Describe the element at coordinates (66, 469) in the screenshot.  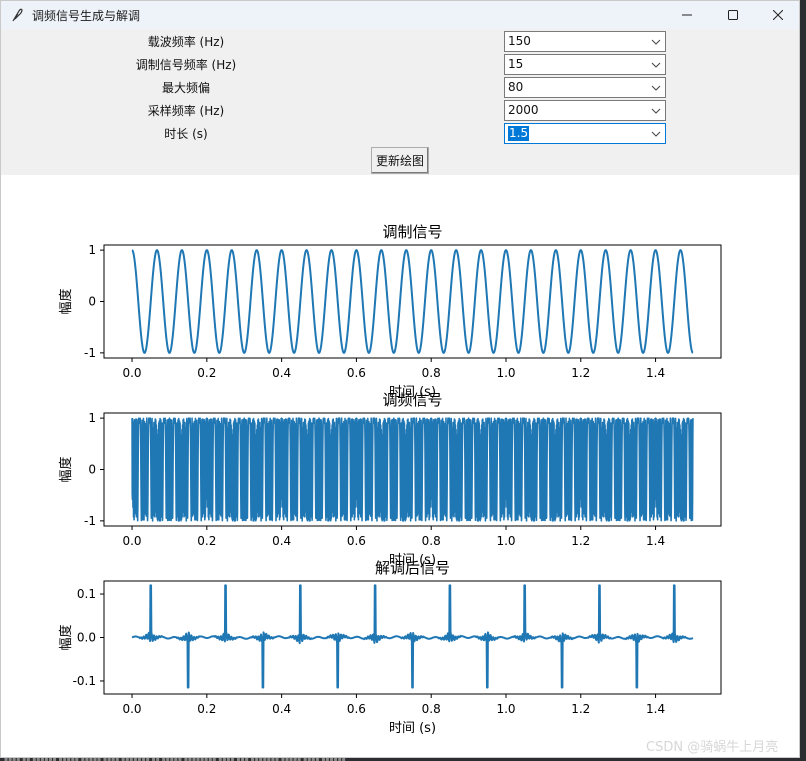
I see `chart-2-y-axis-label: 幅度` at that location.